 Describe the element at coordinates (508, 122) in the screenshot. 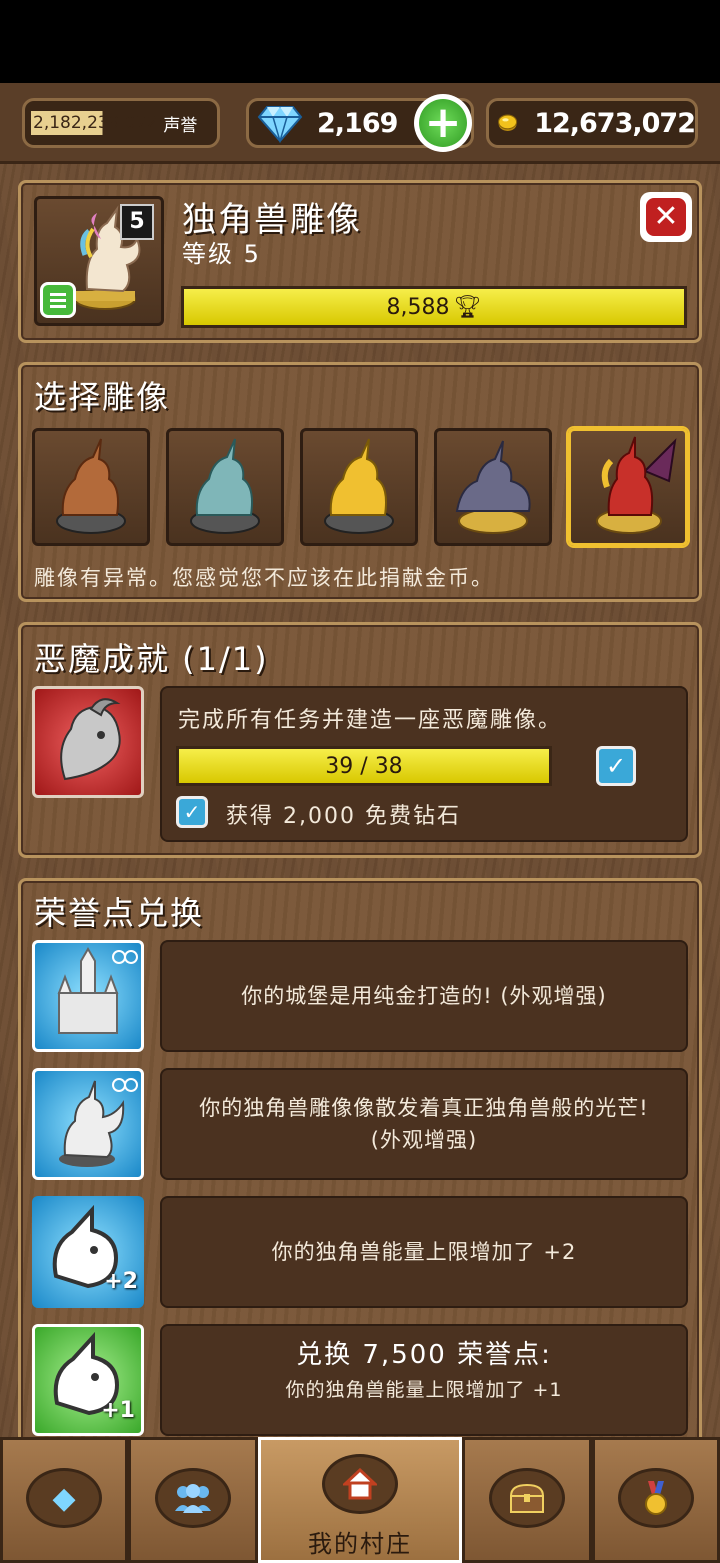

I see `coin-icon` at that location.